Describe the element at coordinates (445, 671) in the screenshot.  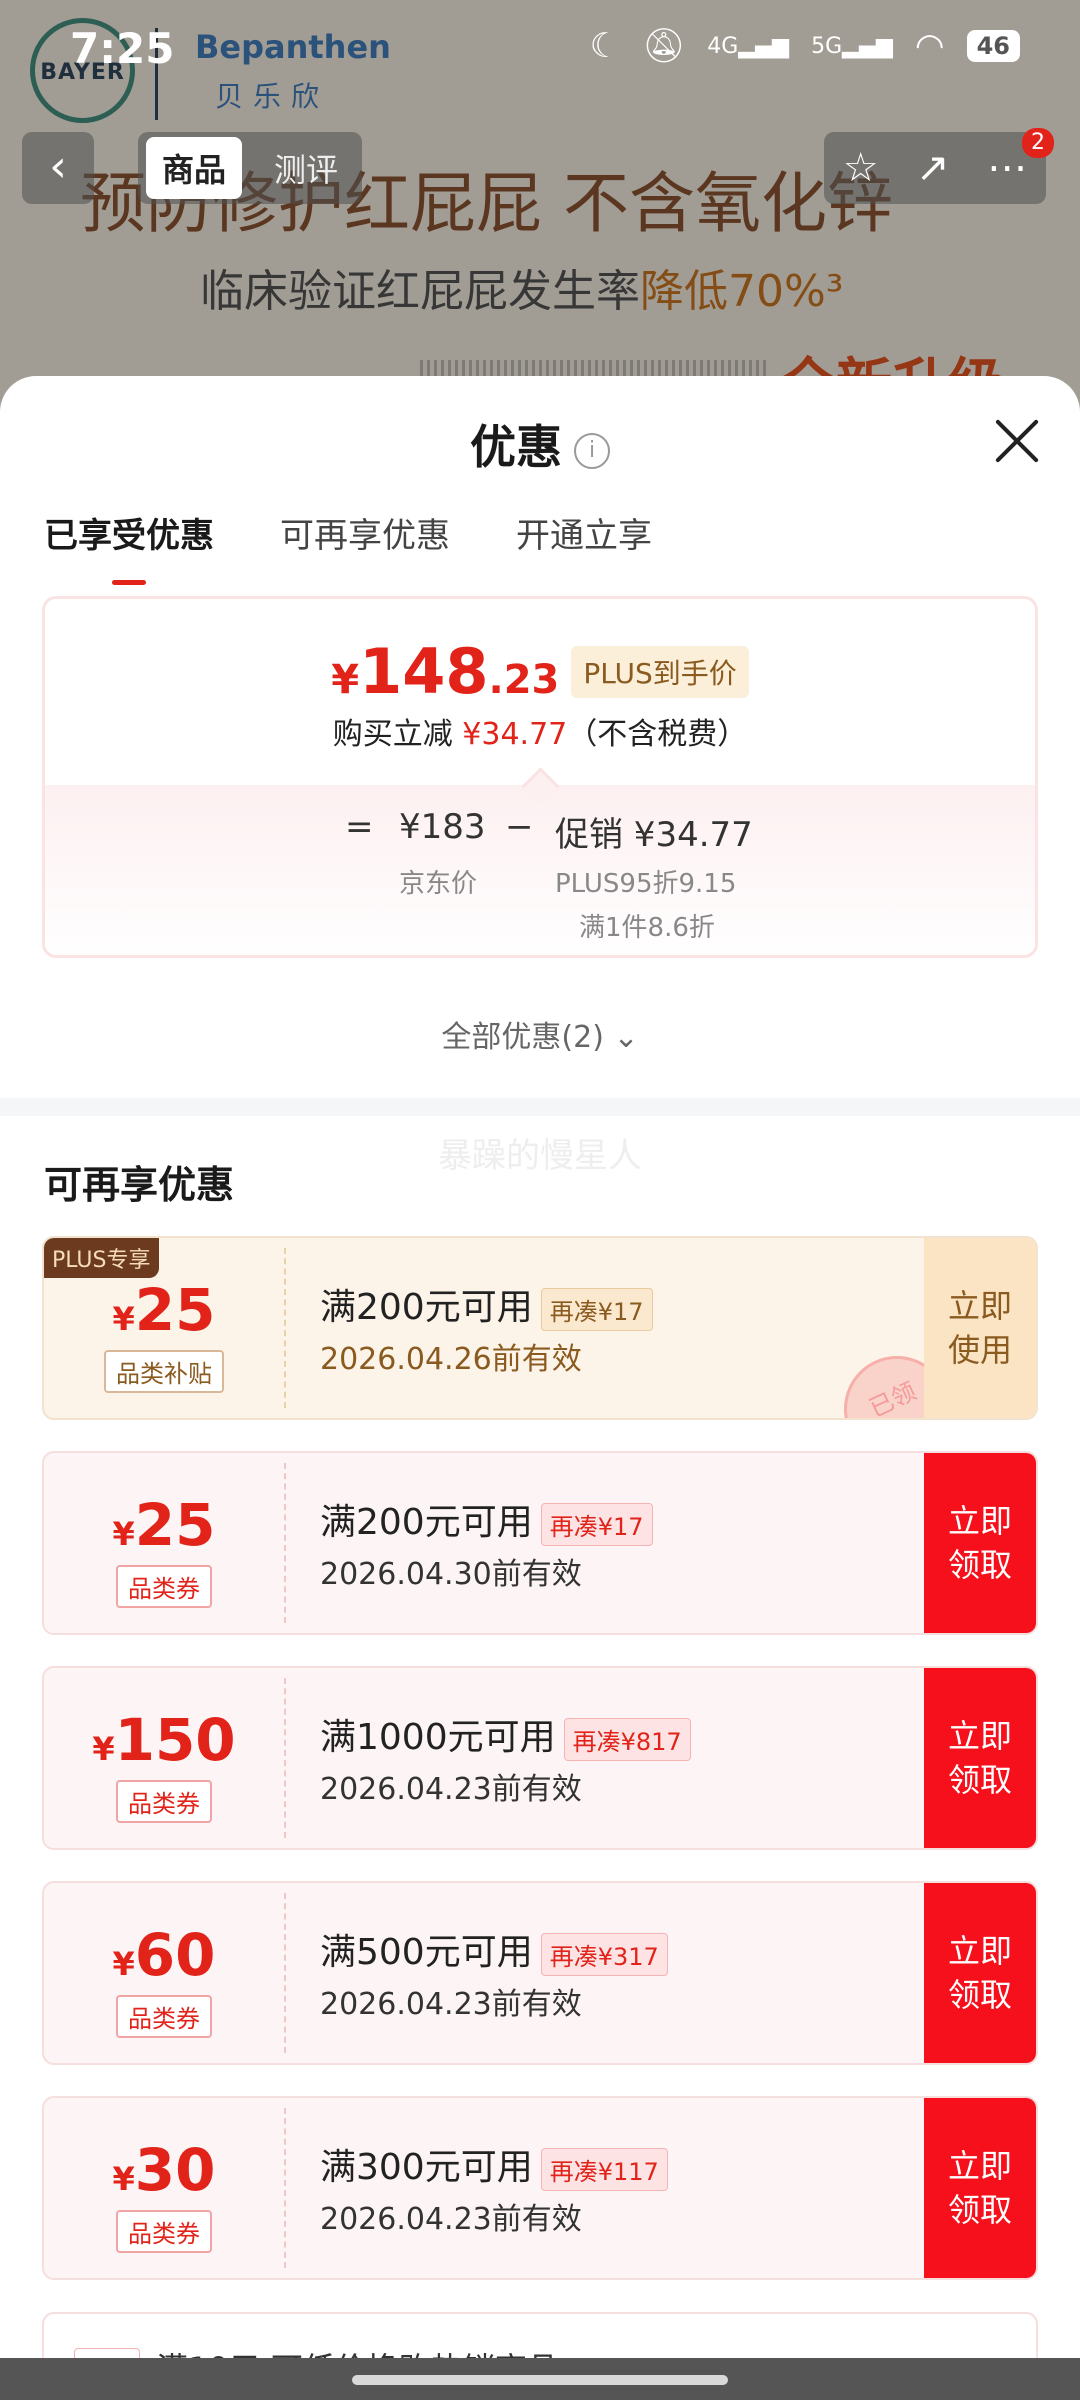
I see `final-price: ¥148.23` at that location.